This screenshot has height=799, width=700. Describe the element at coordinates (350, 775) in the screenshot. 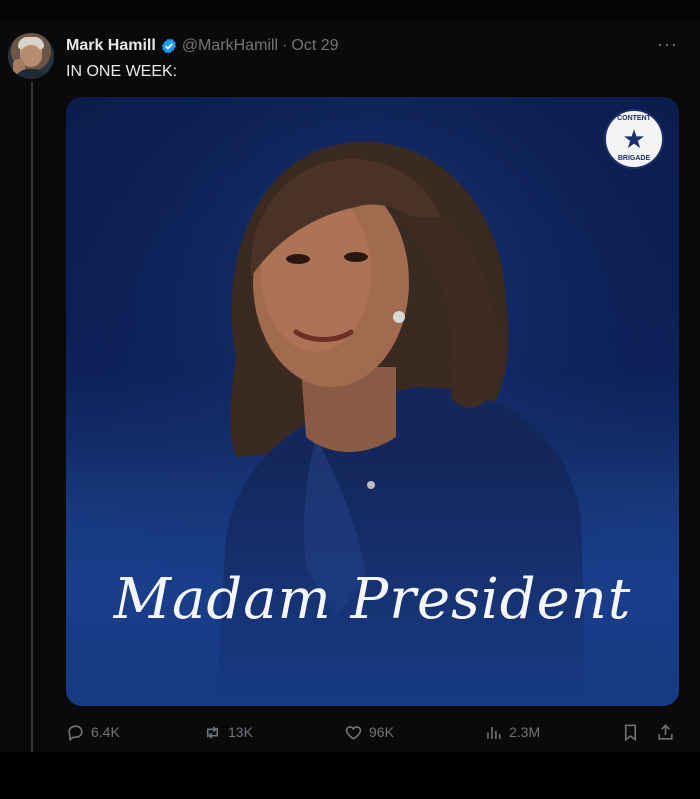

I see `bottom-bar` at that location.